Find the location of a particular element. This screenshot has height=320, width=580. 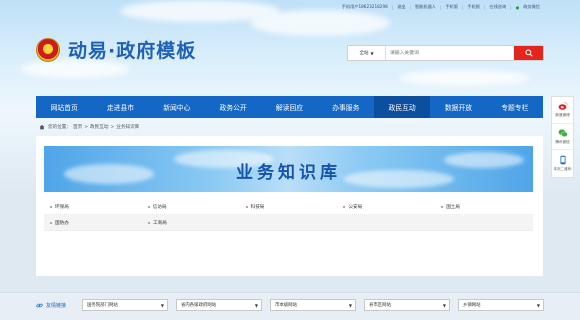

category-row: 环保局 信访局 科技局 公安局 国土局 is located at coordinates (288, 207).